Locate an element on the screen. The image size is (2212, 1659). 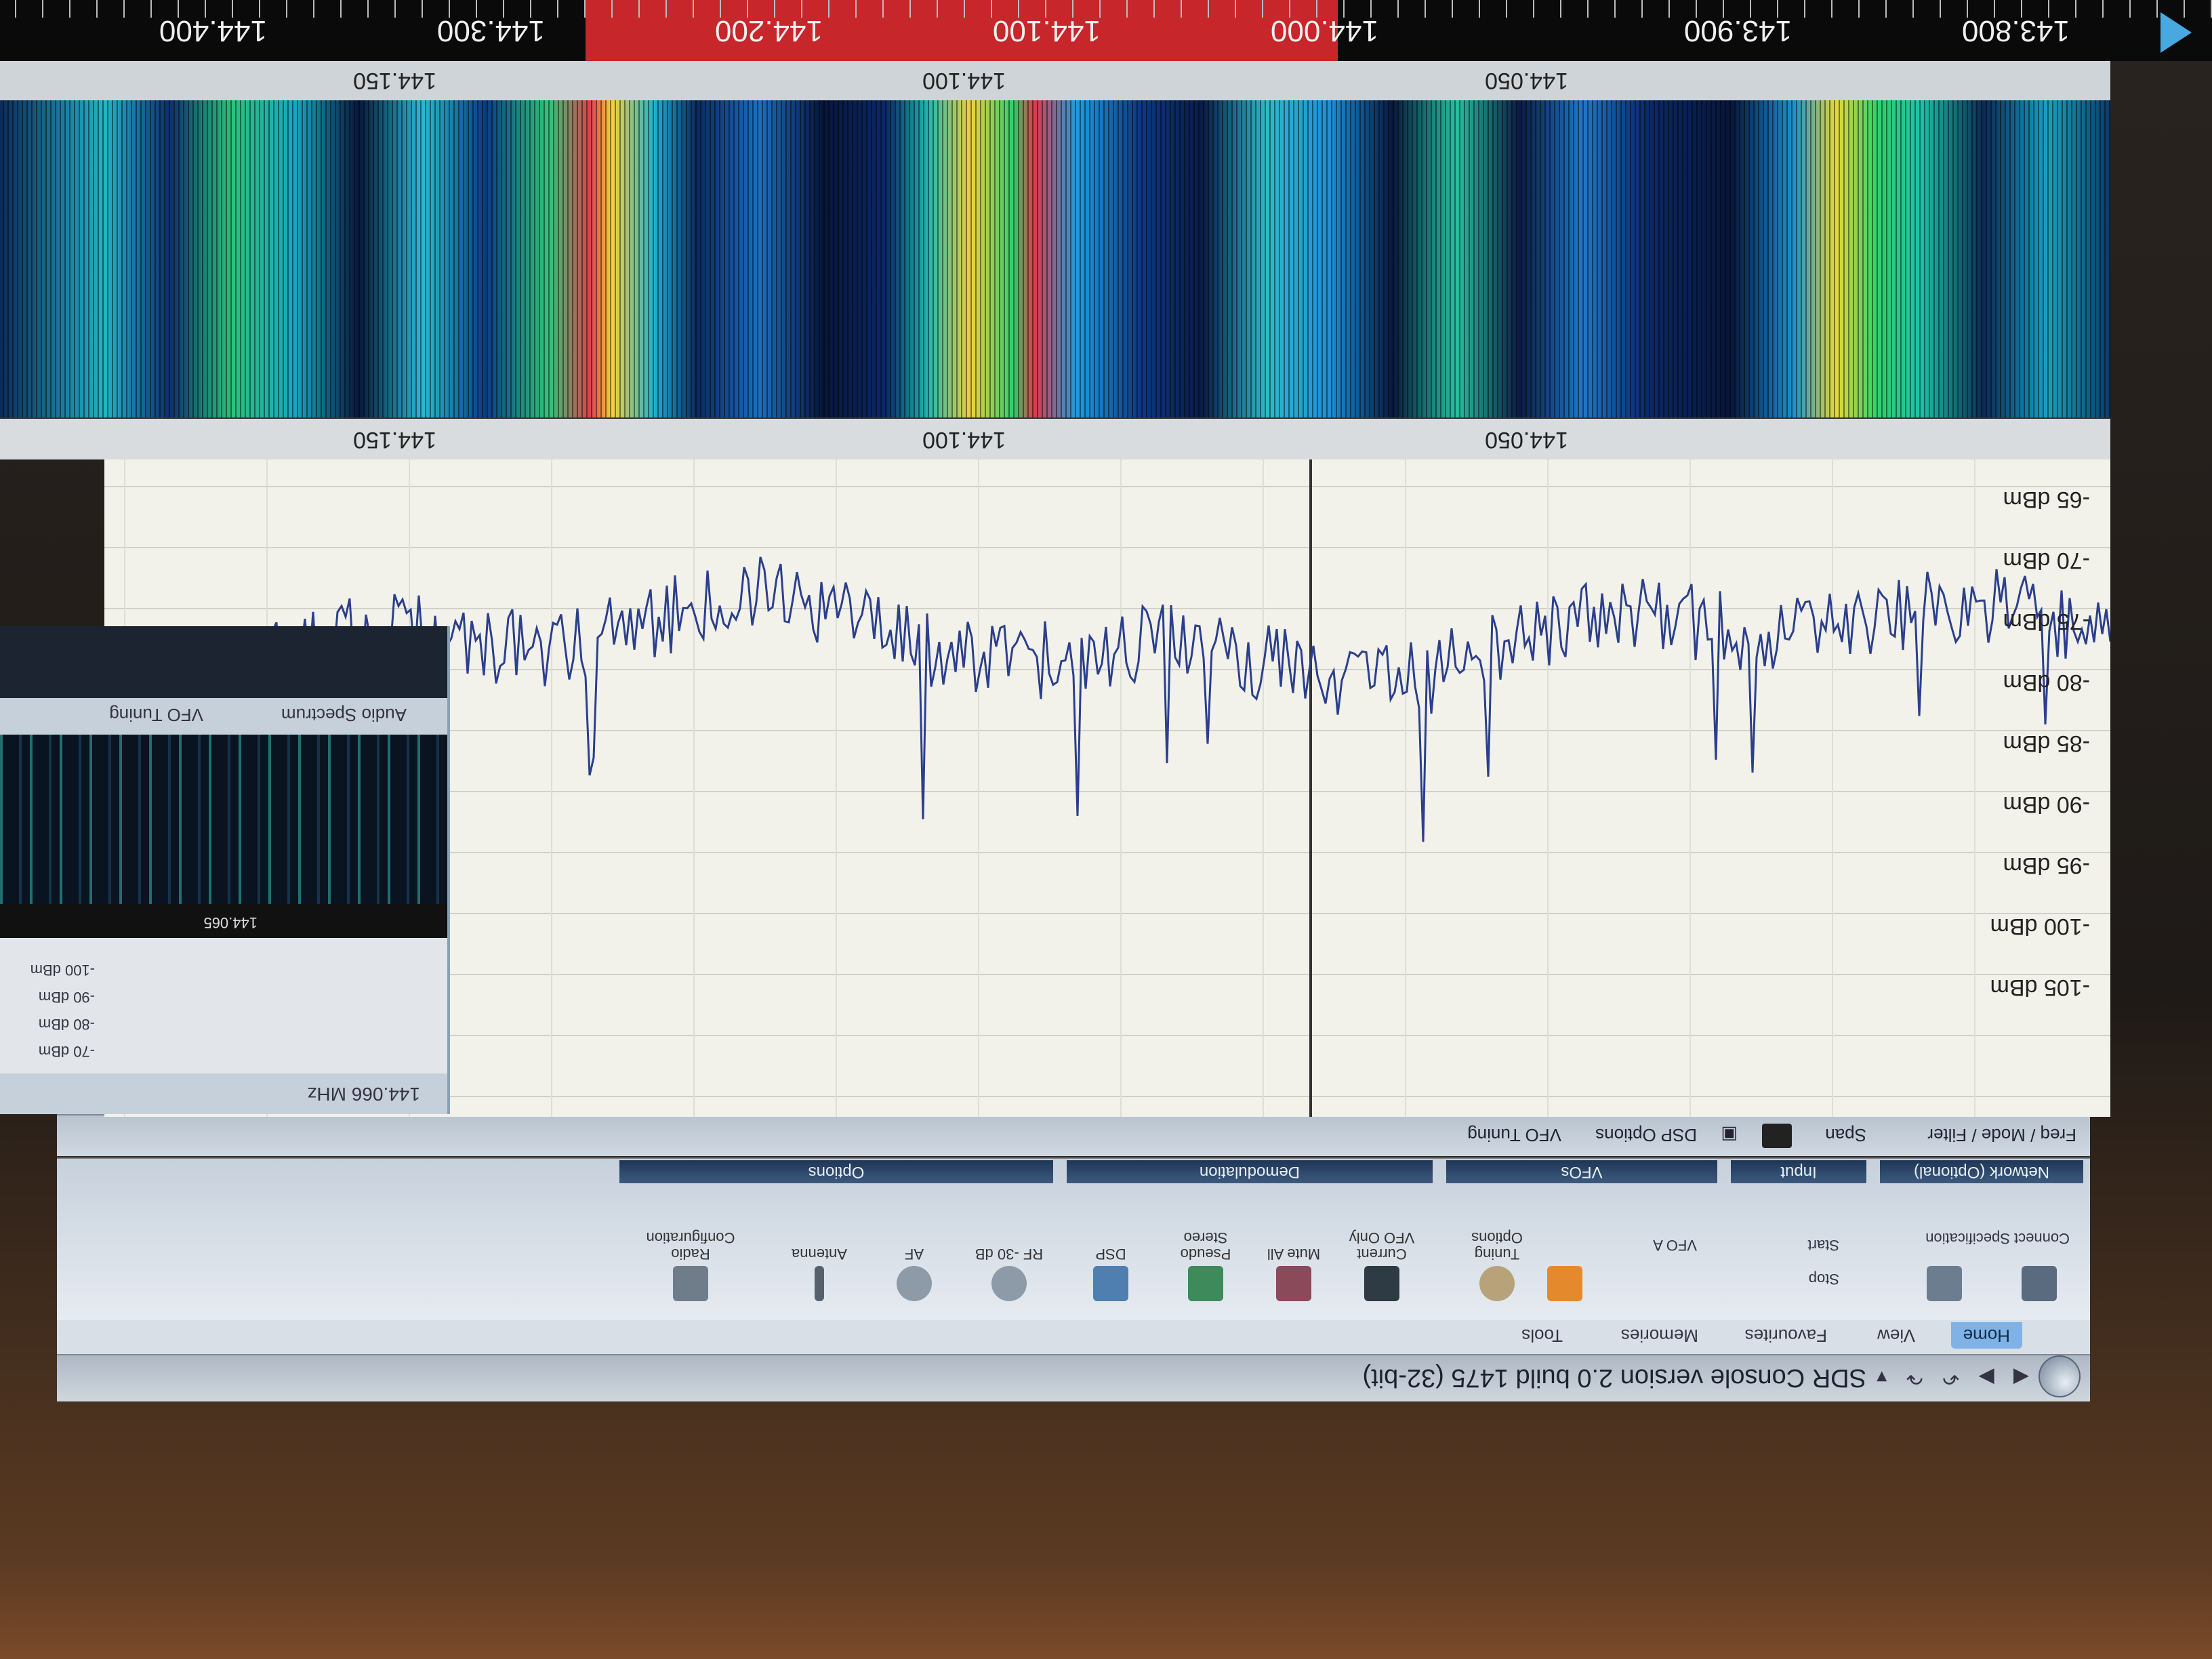
tab-view: View is located at coordinates (1896, 1335).